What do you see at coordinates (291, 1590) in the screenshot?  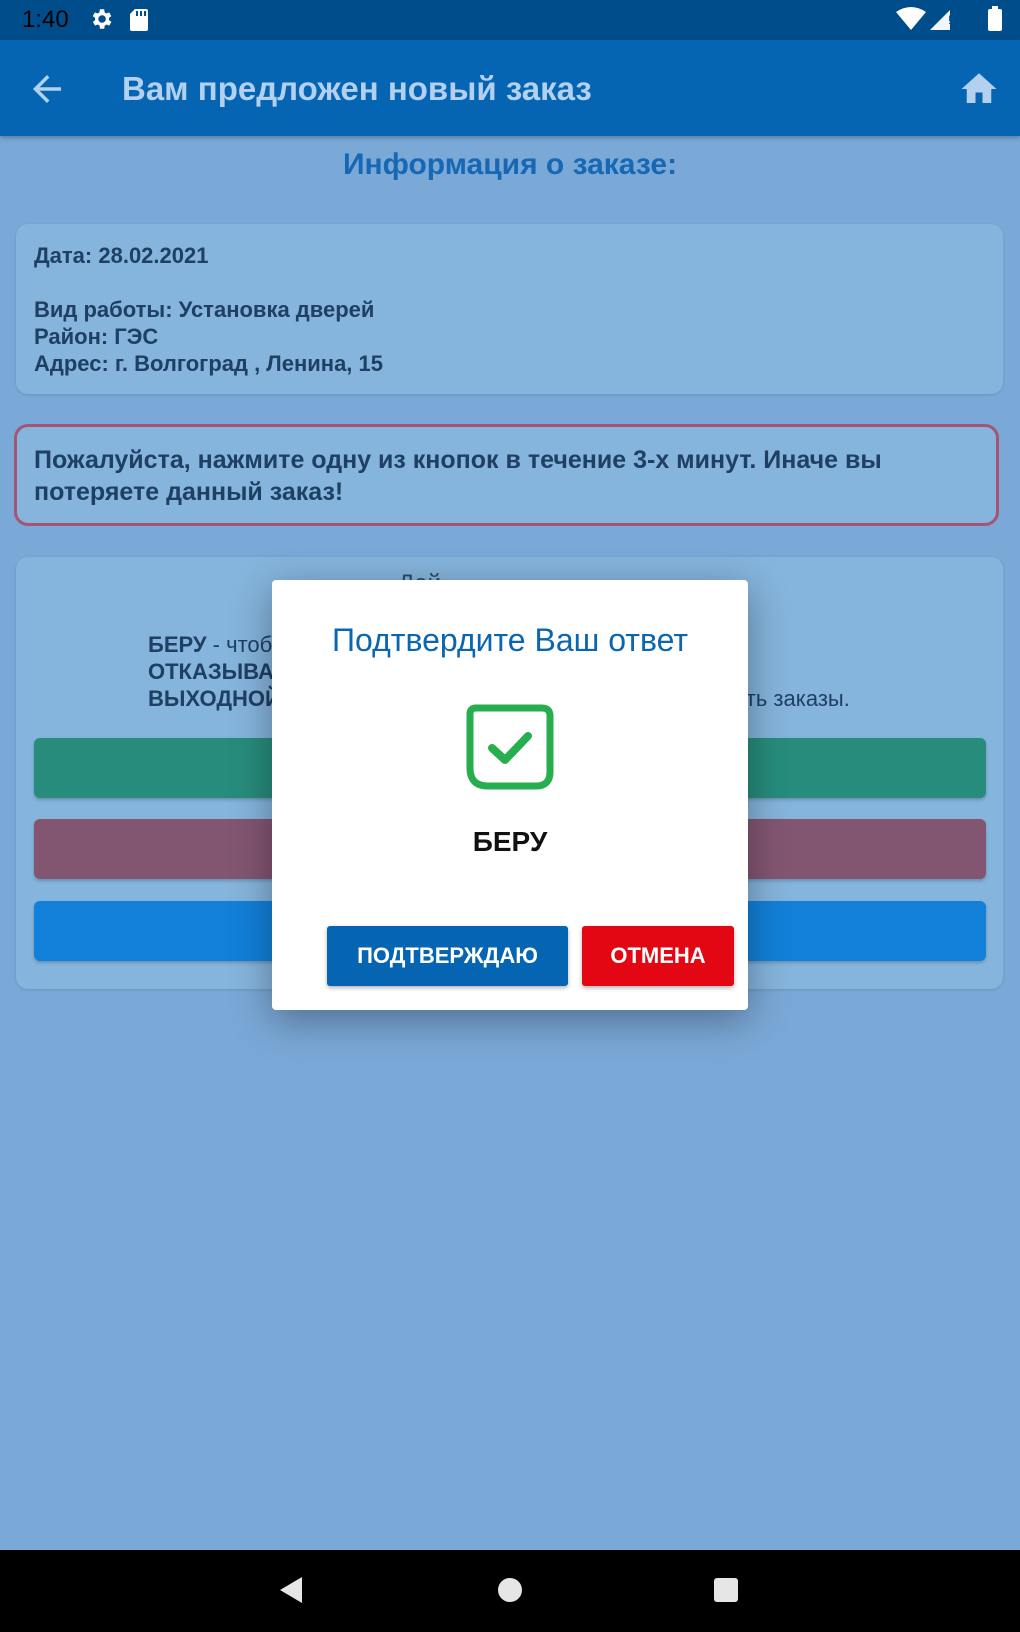 I see `nav-back-icon` at bounding box center [291, 1590].